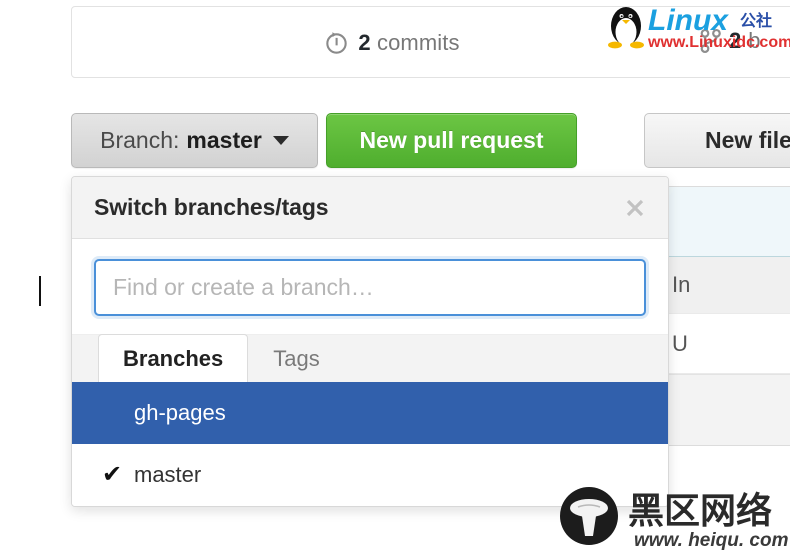 This screenshot has height=560, width=790. What do you see at coordinates (635, 208) in the screenshot?
I see `close-icon` at bounding box center [635, 208].